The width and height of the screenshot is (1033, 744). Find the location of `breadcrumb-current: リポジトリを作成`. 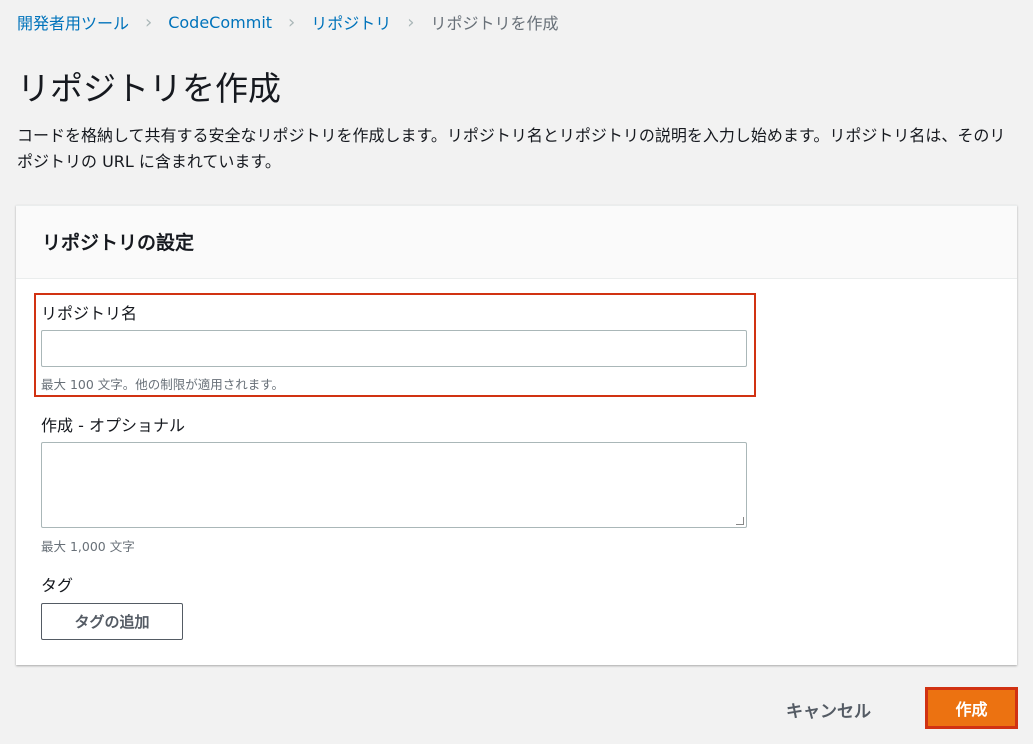

breadcrumb-current: リポジトリを作成 is located at coordinates (494, 23).